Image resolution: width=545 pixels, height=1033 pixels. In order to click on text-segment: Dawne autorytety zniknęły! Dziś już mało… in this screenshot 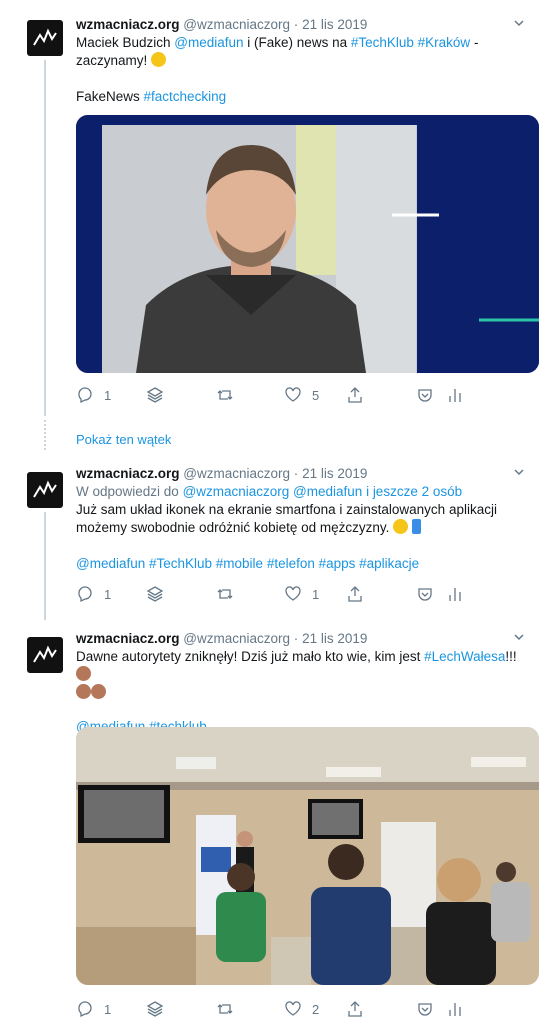, I will do `click(250, 656)`.